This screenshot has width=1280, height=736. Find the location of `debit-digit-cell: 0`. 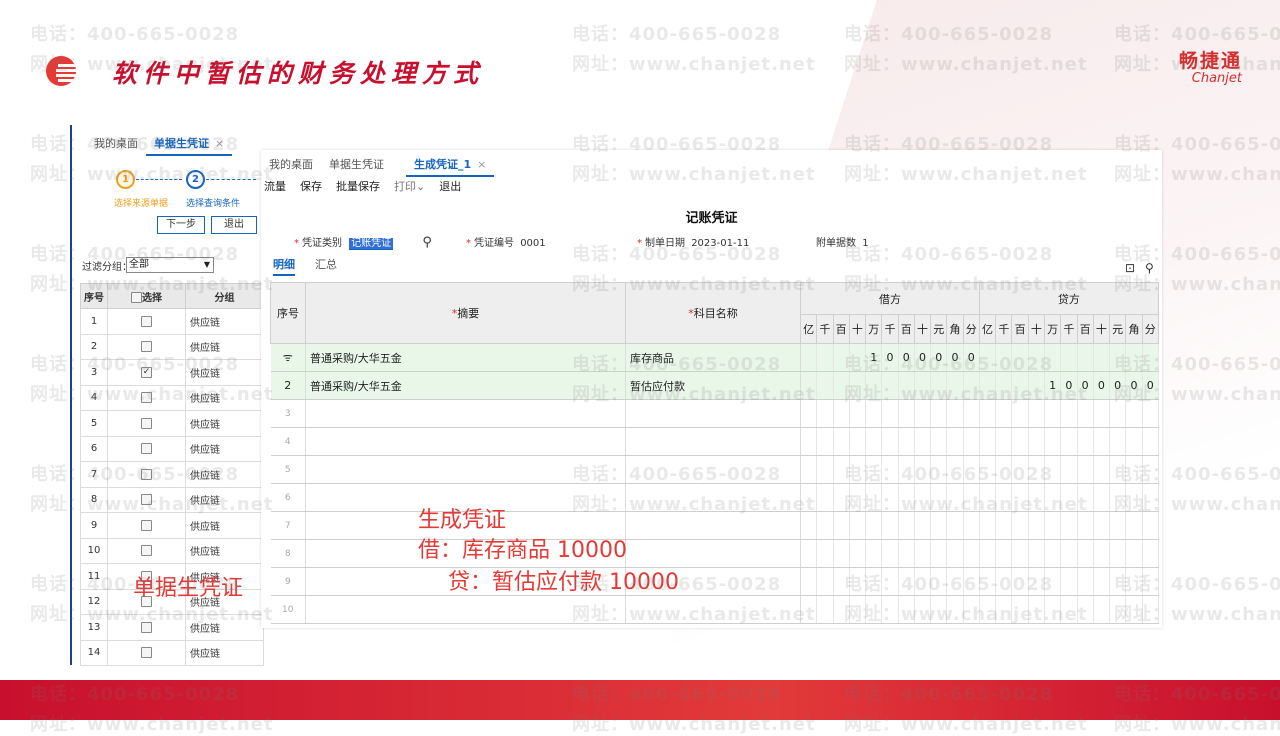

debit-digit-cell: 0 is located at coordinates (923, 357).